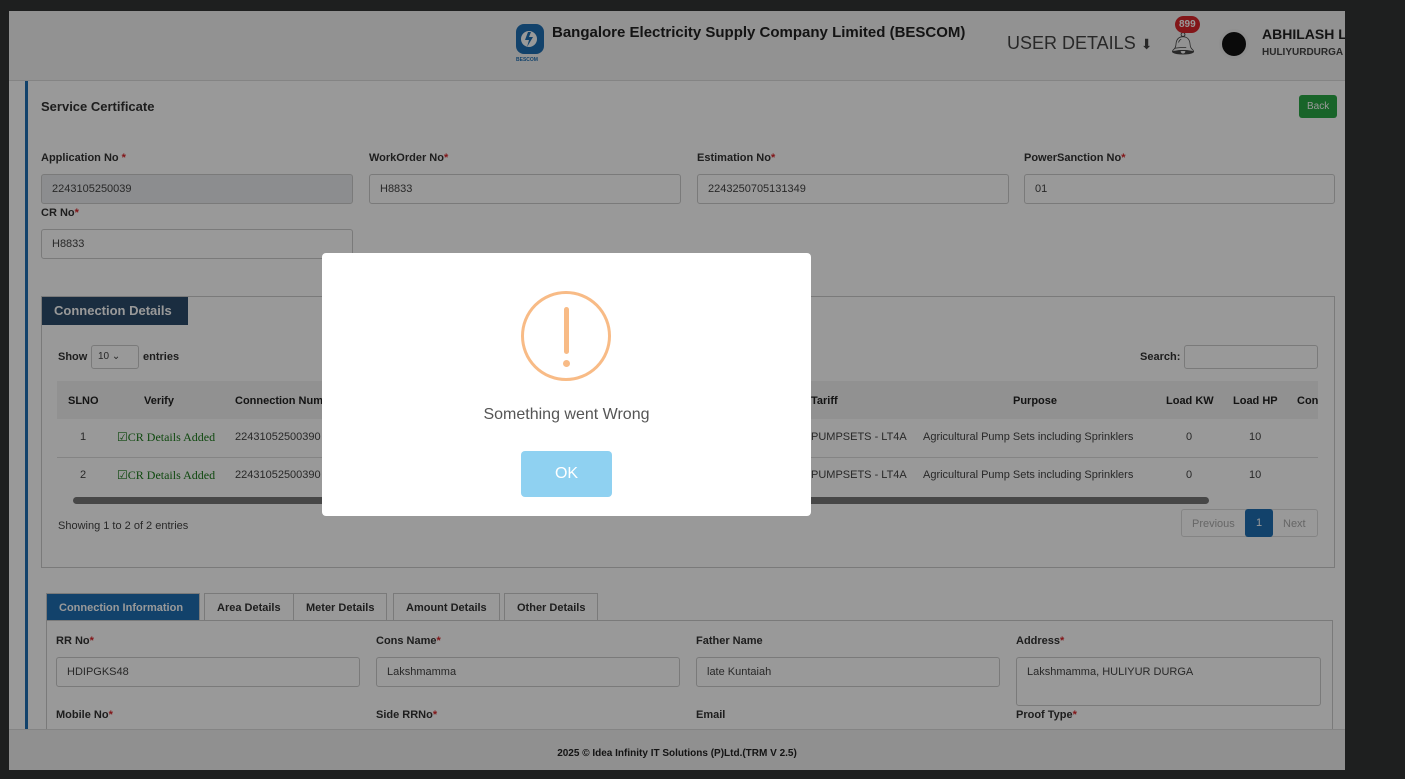  What do you see at coordinates (566, 474) in the screenshot?
I see `ok-button: OK` at bounding box center [566, 474].